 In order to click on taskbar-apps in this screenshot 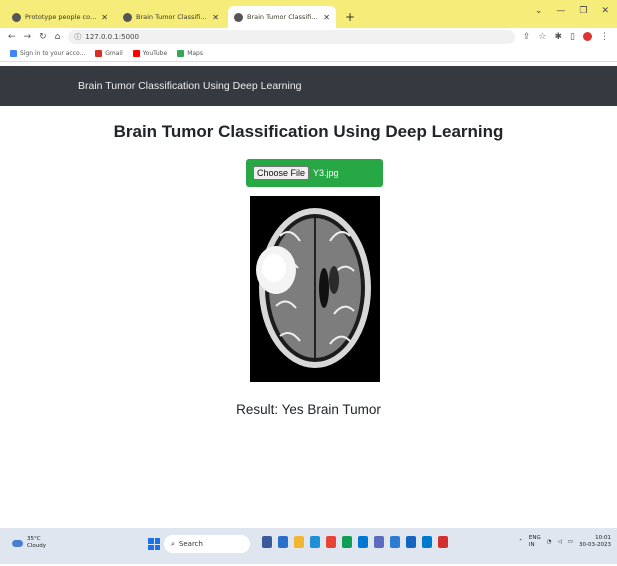, I will do `click(355, 542)`.